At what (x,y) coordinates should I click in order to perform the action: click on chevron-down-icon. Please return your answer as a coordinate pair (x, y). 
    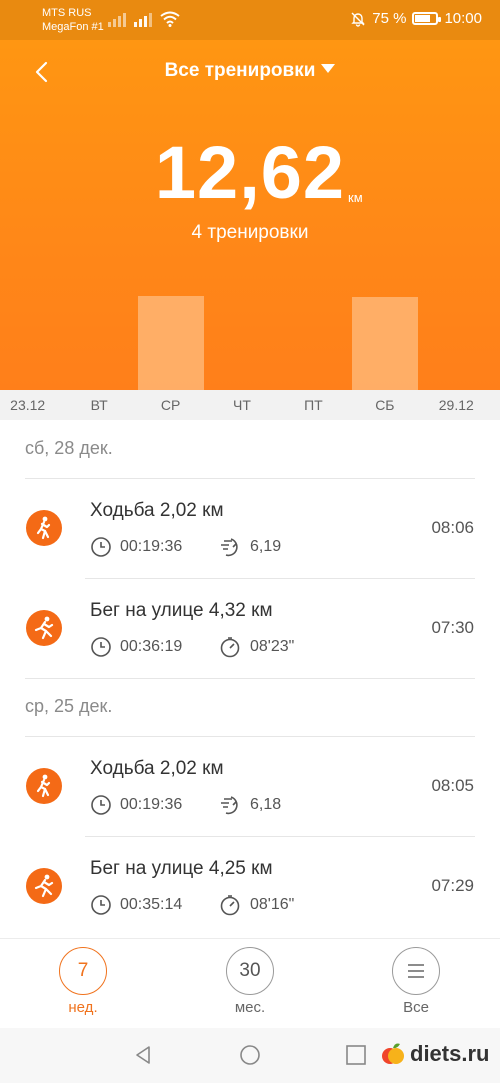
    Looking at the image, I should click on (328, 69).